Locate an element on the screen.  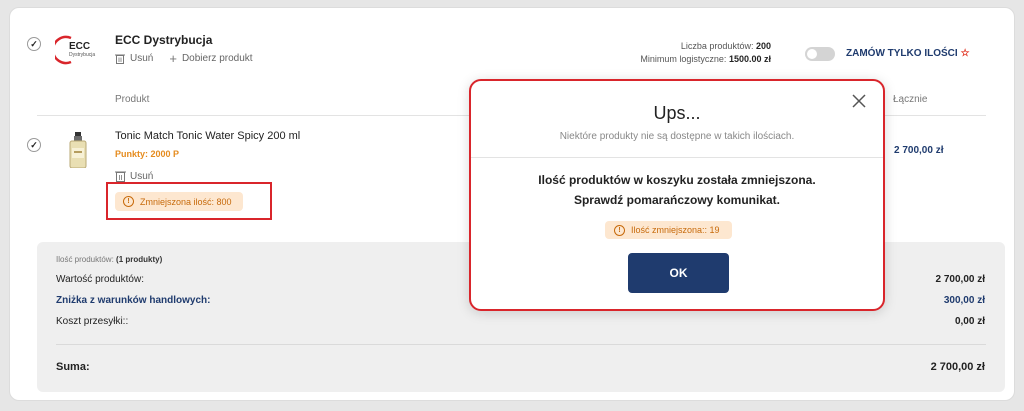
totals-count-value: (1 produkty) is located at coordinates (139, 259).